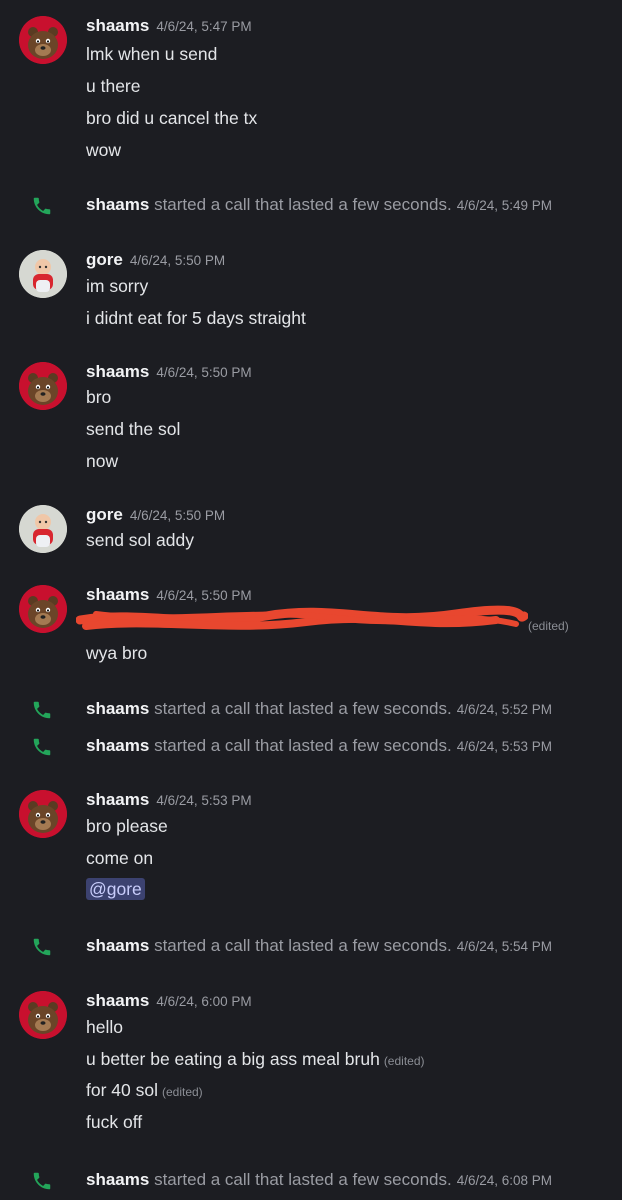 This screenshot has width=622, height=1200. Describe the element at coordinates (233, 1059) in the screenshot. I see `message-body: u better be eating a big ass meal bruh` at that location.